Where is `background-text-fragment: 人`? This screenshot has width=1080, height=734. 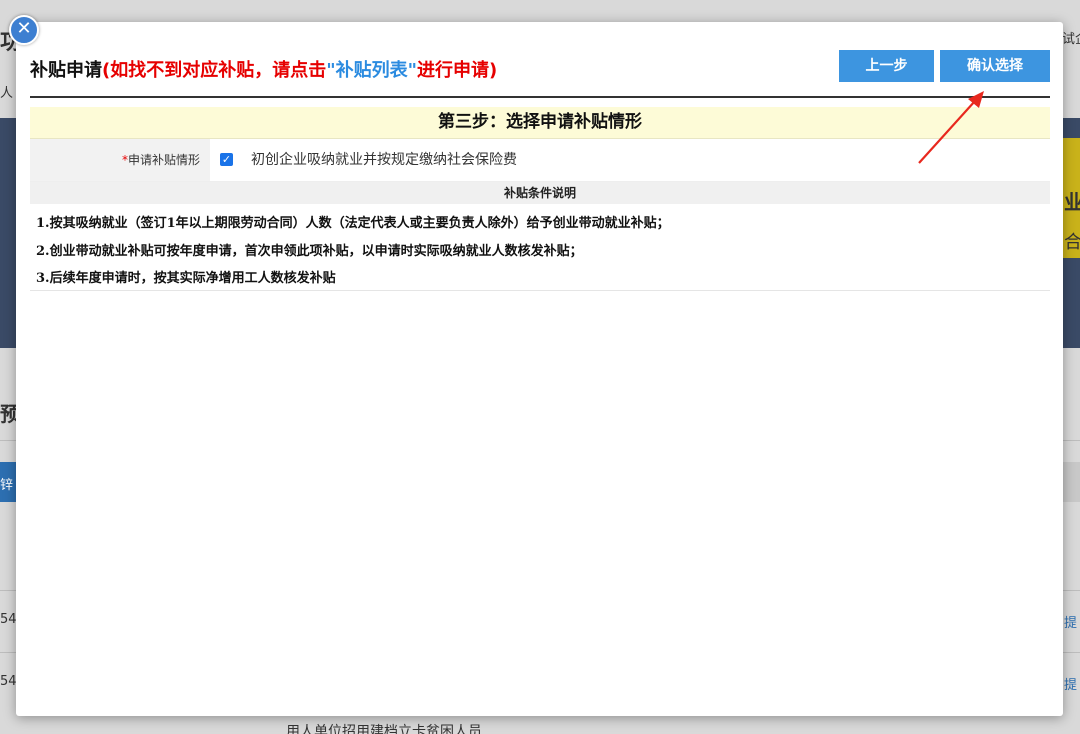
background-text-fragment: 人 is located at coordinates (7, 93).